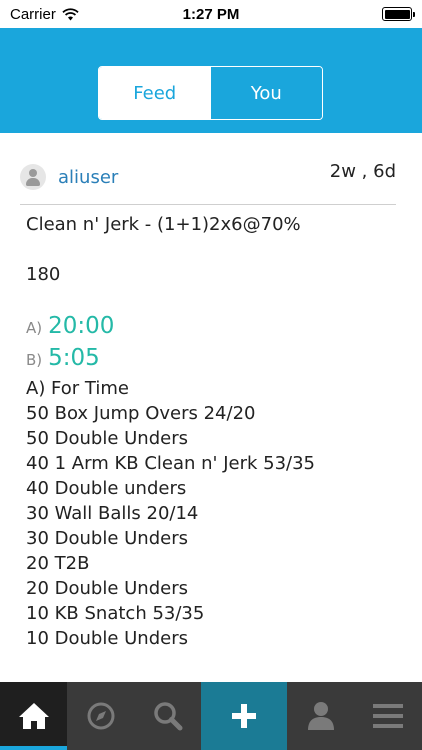 This screenshot has width=422, height=750. What do you see at coordinates (106, 488) in the screenshot?
I see `description-line: 40 Double unders` at bounding box center [106, 488].